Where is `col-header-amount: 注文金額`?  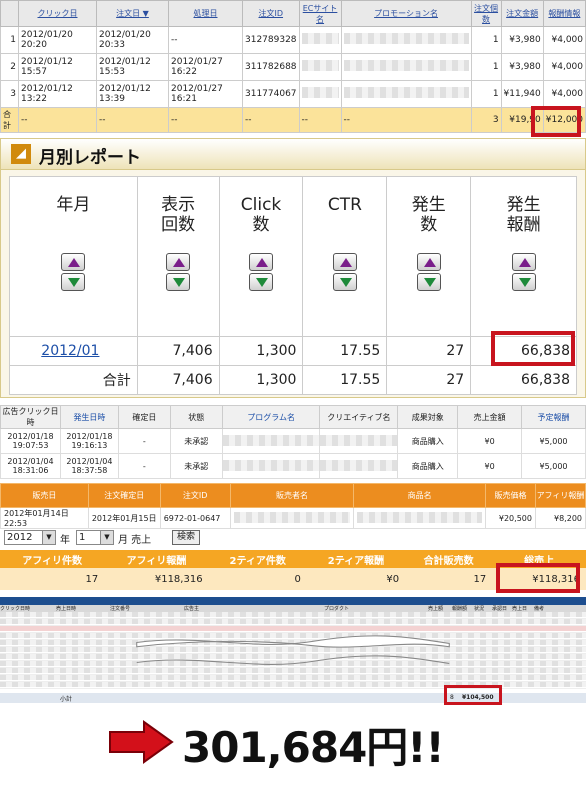
col-header-amount: 注文金額 is located at coordinates (522, 13).